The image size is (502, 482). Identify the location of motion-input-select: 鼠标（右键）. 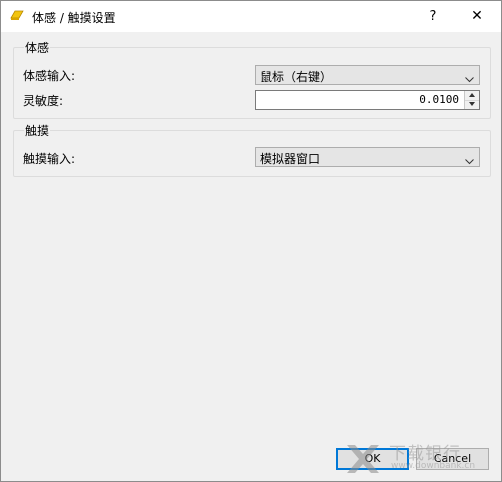
(367, 75).